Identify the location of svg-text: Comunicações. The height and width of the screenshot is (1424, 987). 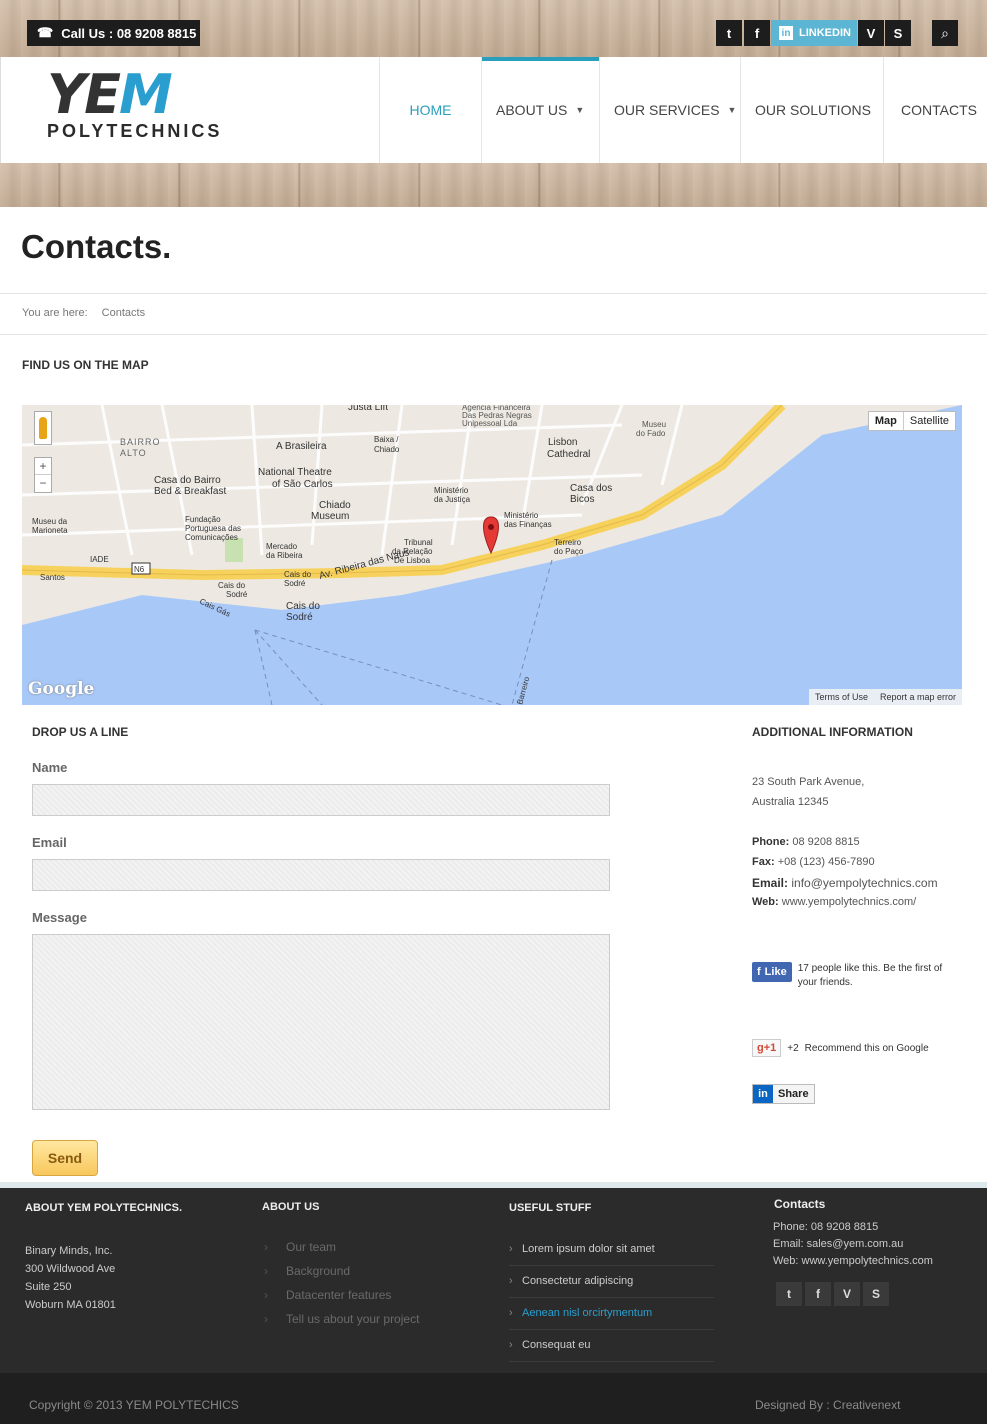
(211, 537).